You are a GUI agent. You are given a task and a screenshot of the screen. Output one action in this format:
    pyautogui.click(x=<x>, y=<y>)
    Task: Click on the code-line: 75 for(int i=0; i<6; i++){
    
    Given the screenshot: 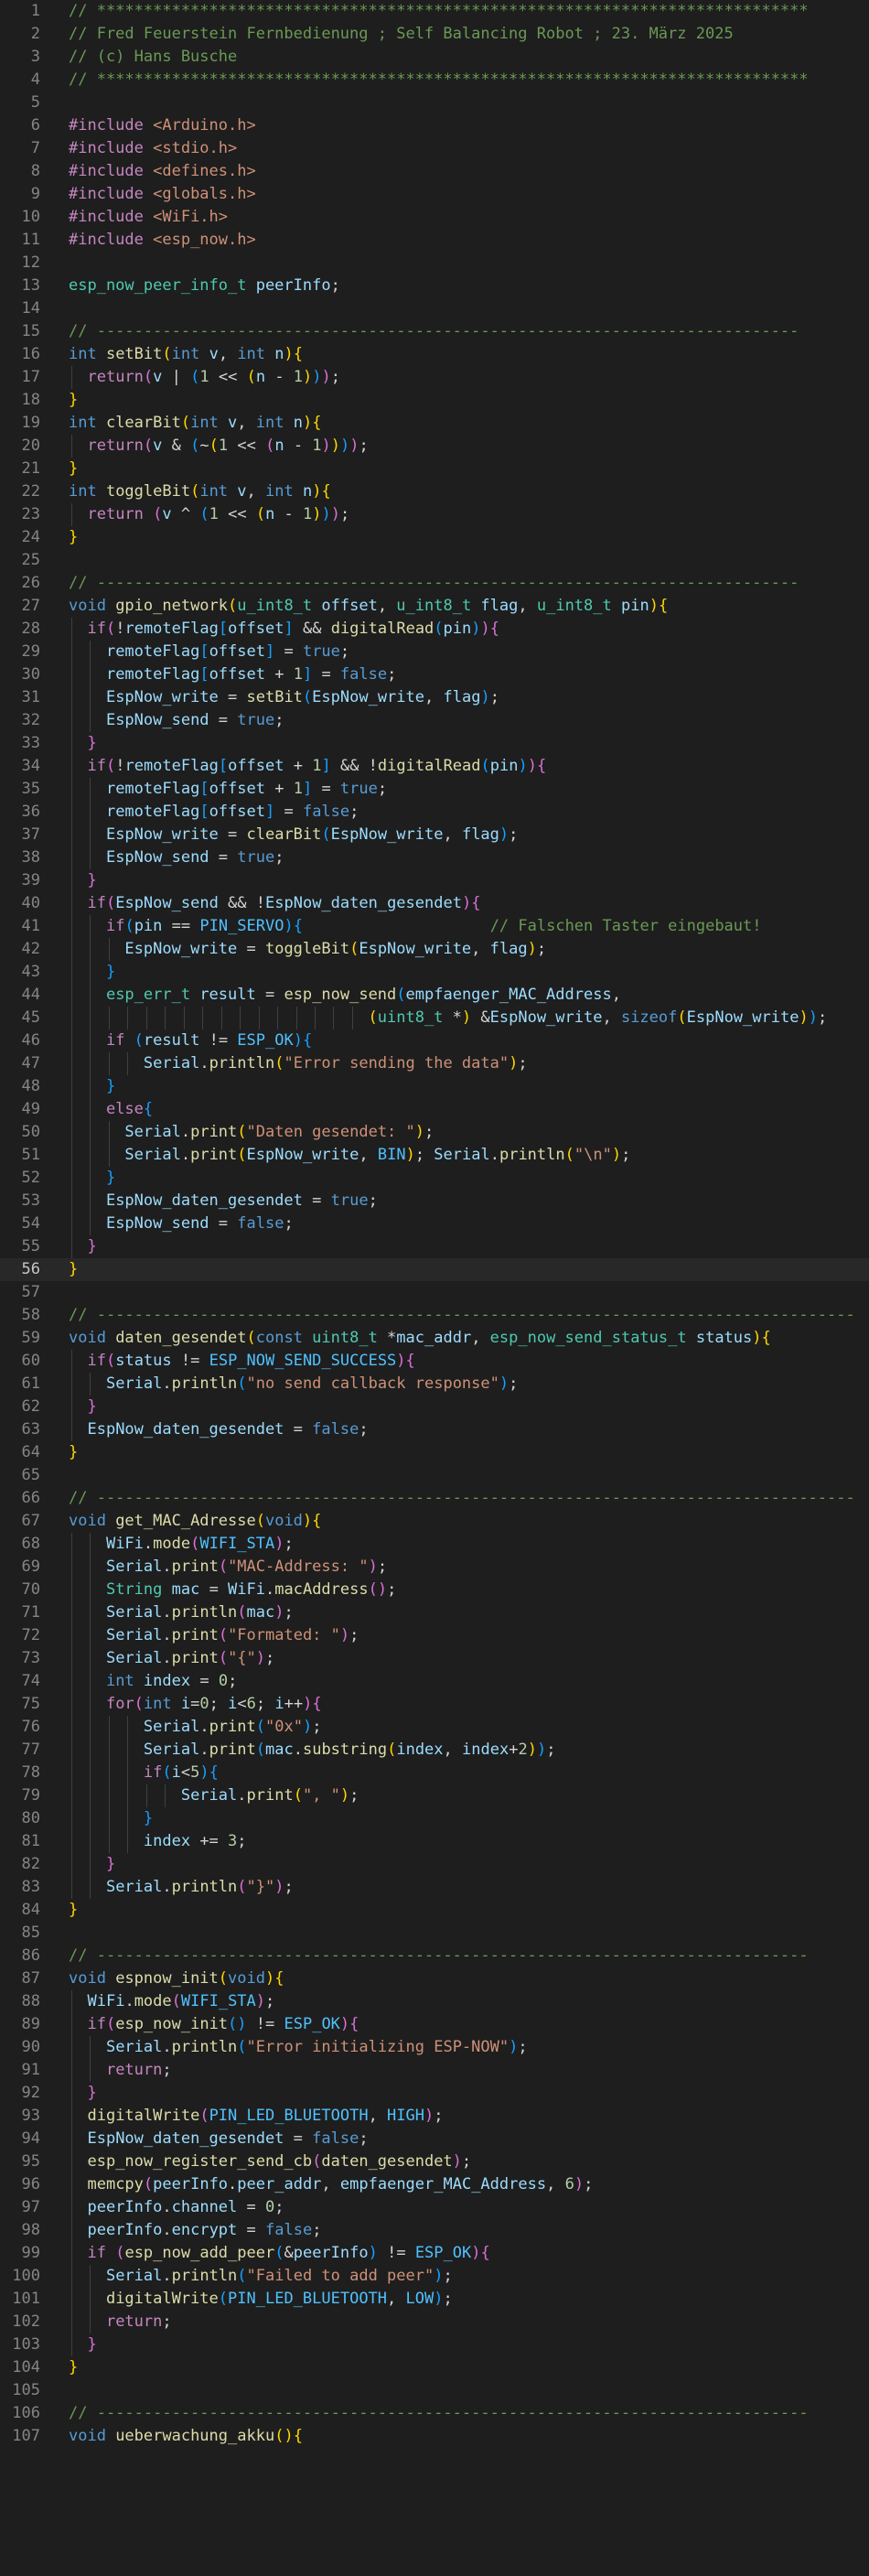 What is the action you would take?
    pyautogui.click(x=434, y=1704)
    